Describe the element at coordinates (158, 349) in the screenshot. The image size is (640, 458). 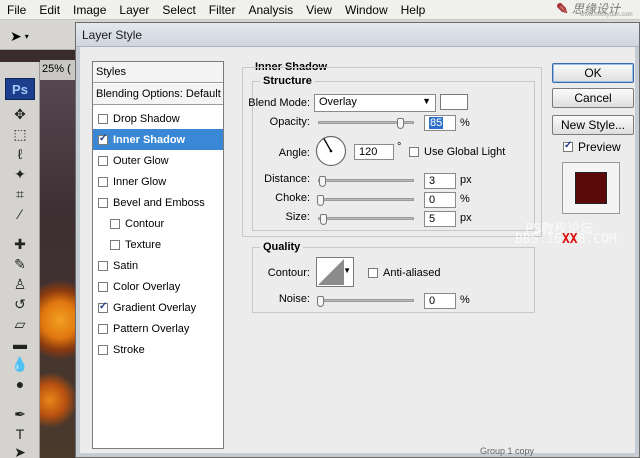
I see `style-item-stroke: Stroke` at that location.